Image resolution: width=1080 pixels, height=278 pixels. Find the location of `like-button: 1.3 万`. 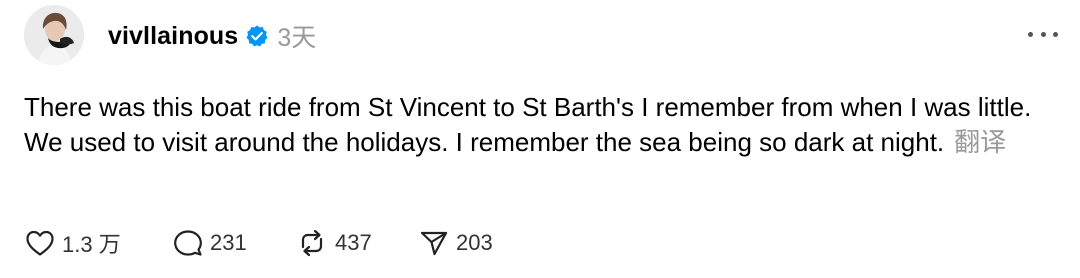

like-button: 1.3 万 is located at coordinates (98, 243).